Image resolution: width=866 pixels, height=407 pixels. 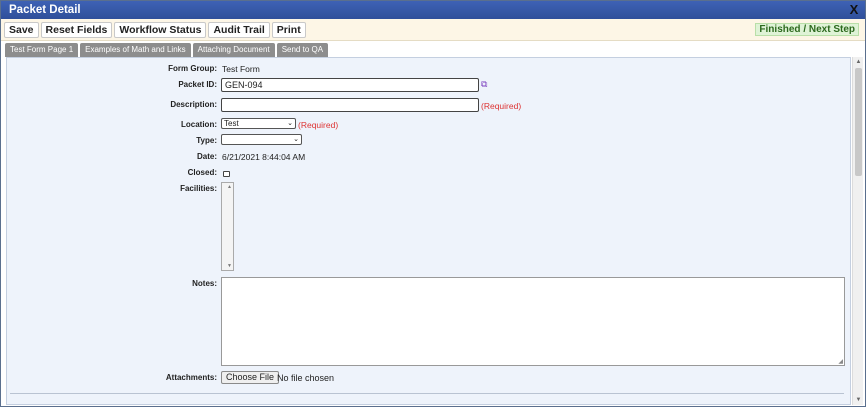 I want to click on type-label: Type:, so click(x=206, y=140).